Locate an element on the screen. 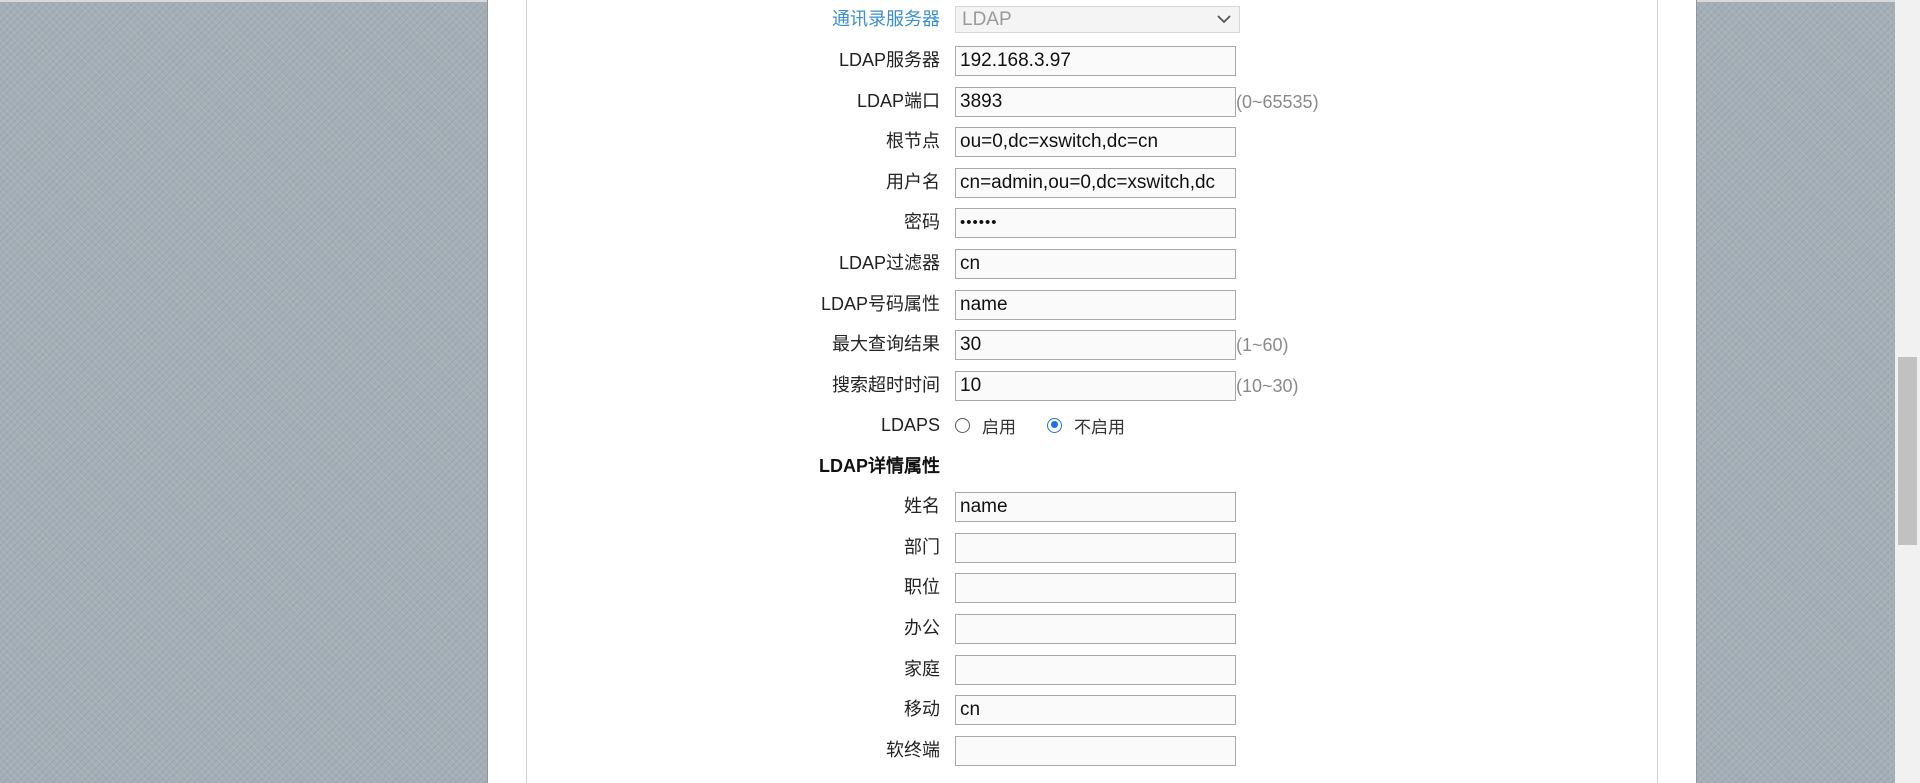  search-timeout-hint: (10~30) is located at coordinates (1267, 386).